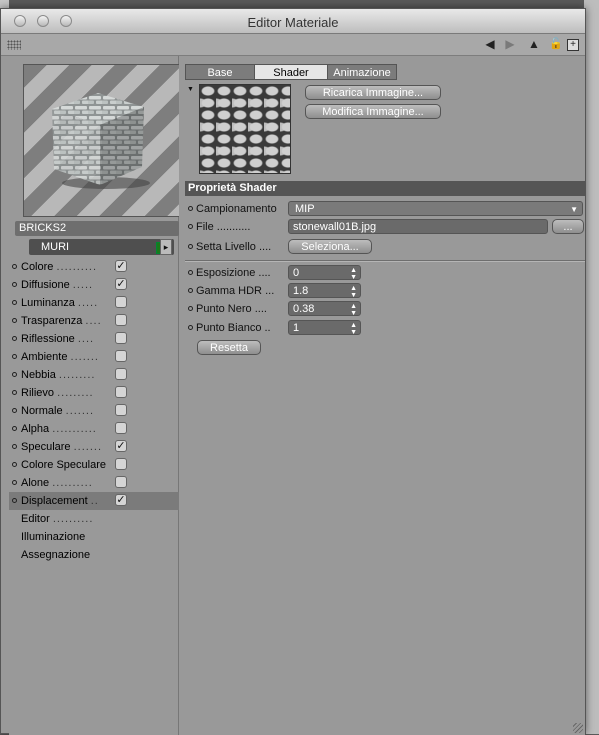 Image resolution: width=599 pixels, height=735 pixels. What do you see at coordinates (293, 21) in the screenshot?
I see `title-bar: Editor Materiale` at bounding box center [293, 21].